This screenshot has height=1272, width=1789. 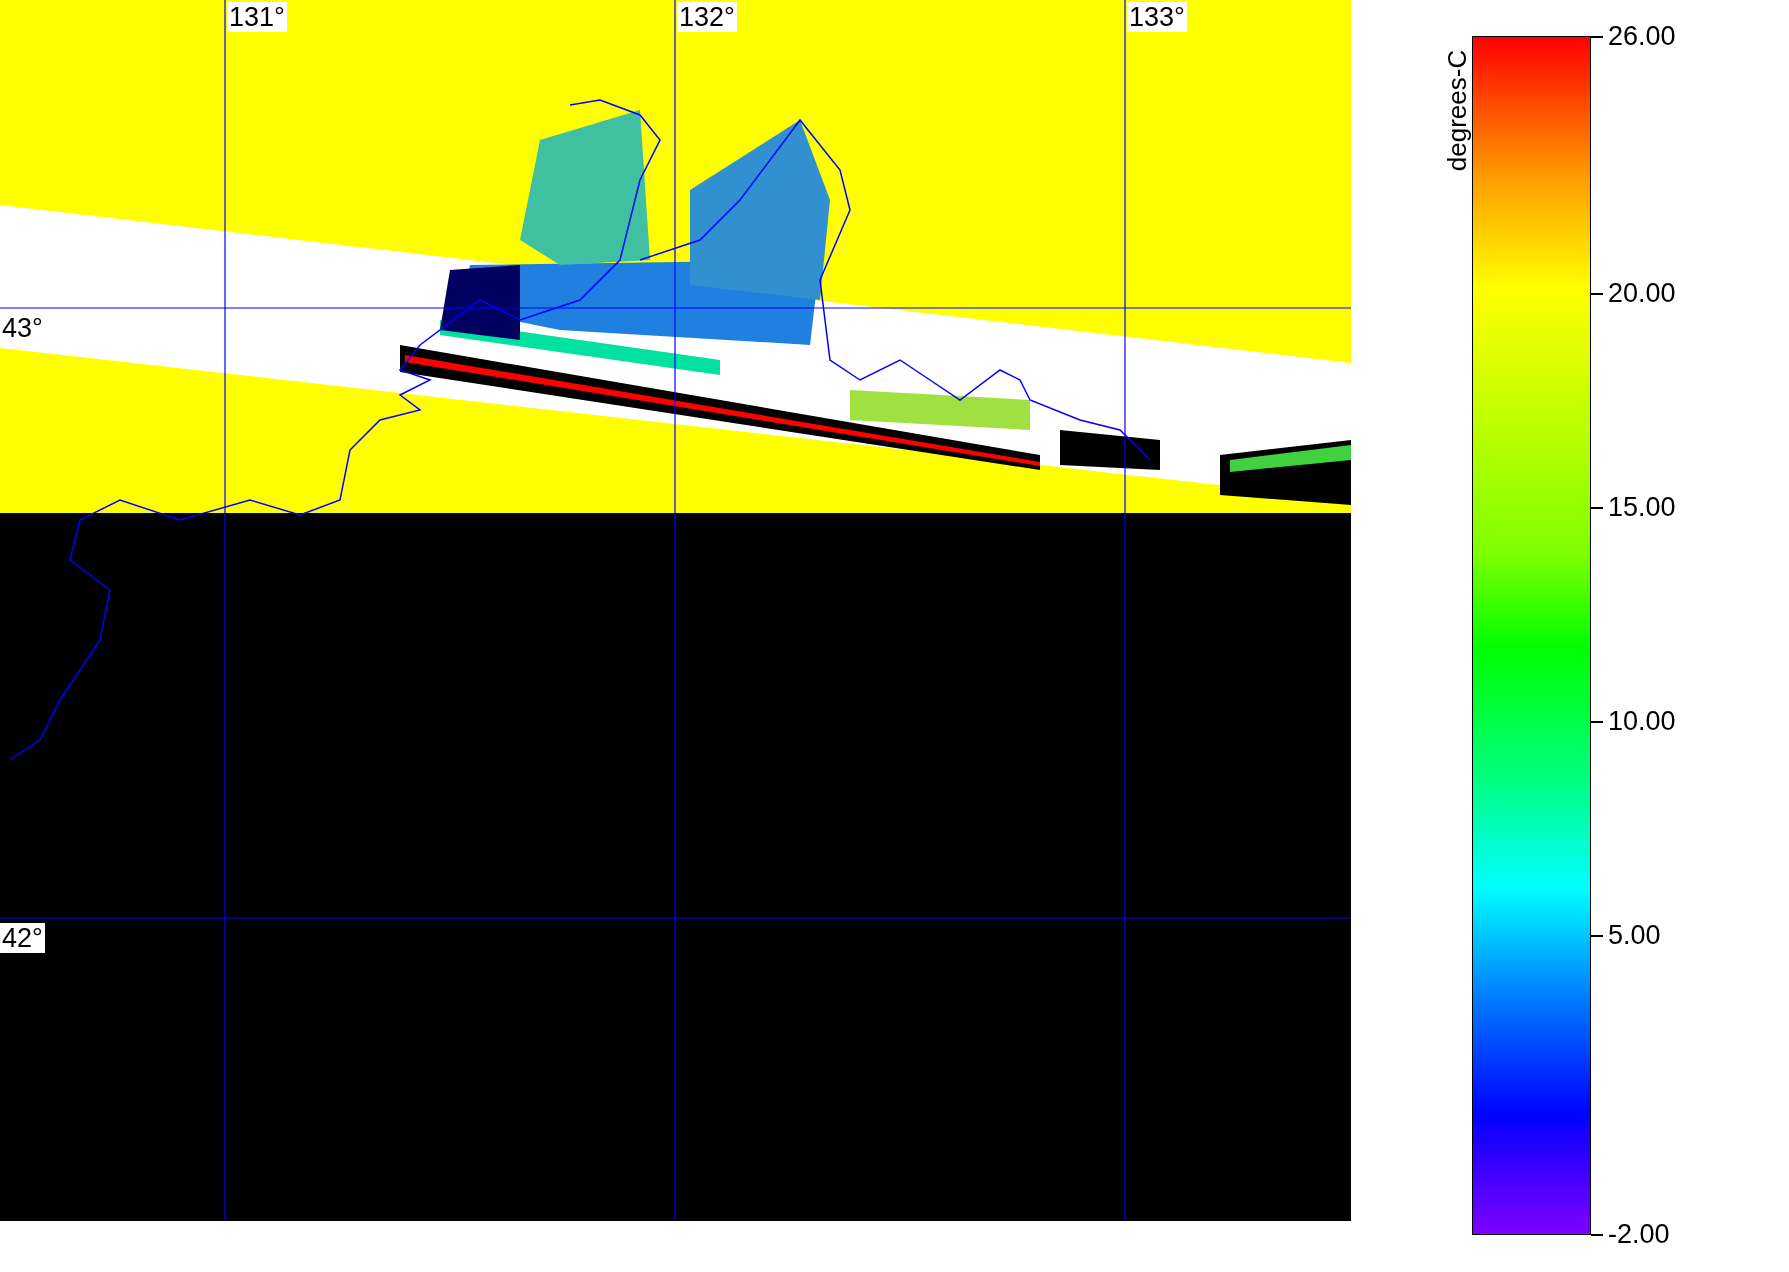 I want to click on tick-label: 15.00, so click(x=1642, y=506).